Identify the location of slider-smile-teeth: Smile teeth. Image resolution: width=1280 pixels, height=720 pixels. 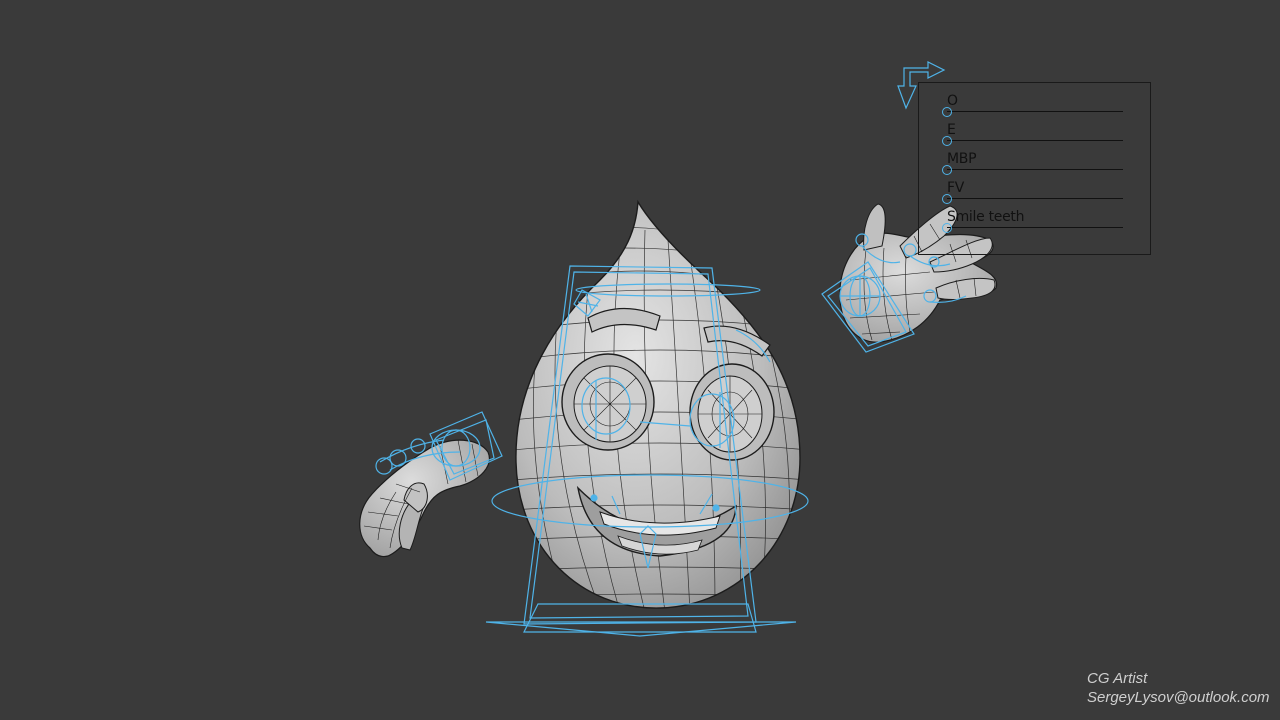
(1032, 220).